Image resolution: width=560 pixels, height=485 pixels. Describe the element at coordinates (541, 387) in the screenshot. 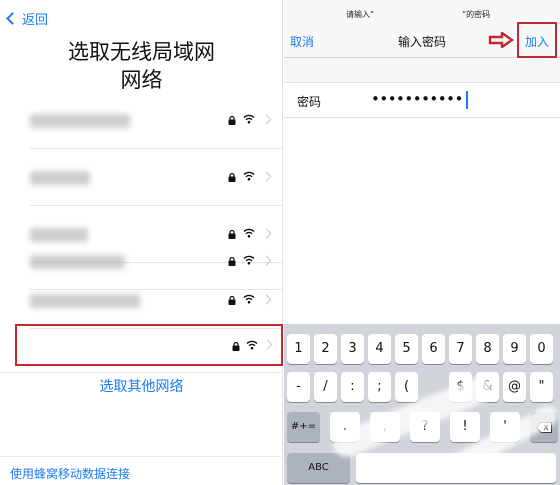

I see `key: "` at that location.